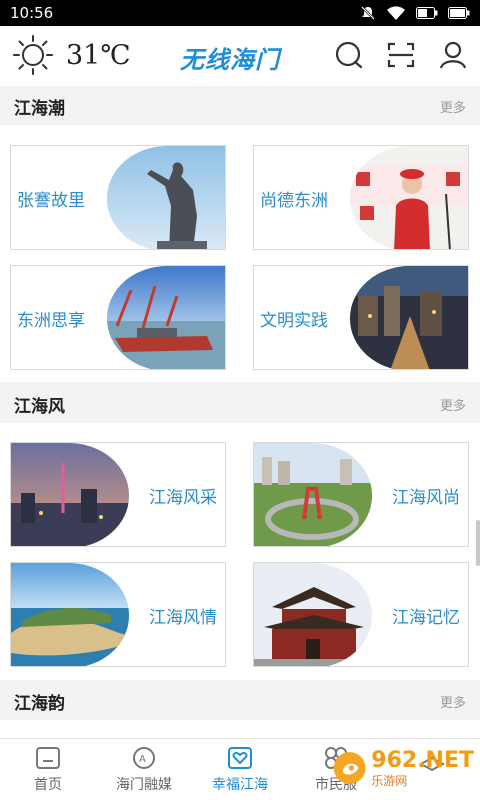 This screenshot has width=480, height=800. What do you see at coordinates (48, 769) in the screenshot?
I see `nav-item-home: 首页` at bounding box center [48, 769].